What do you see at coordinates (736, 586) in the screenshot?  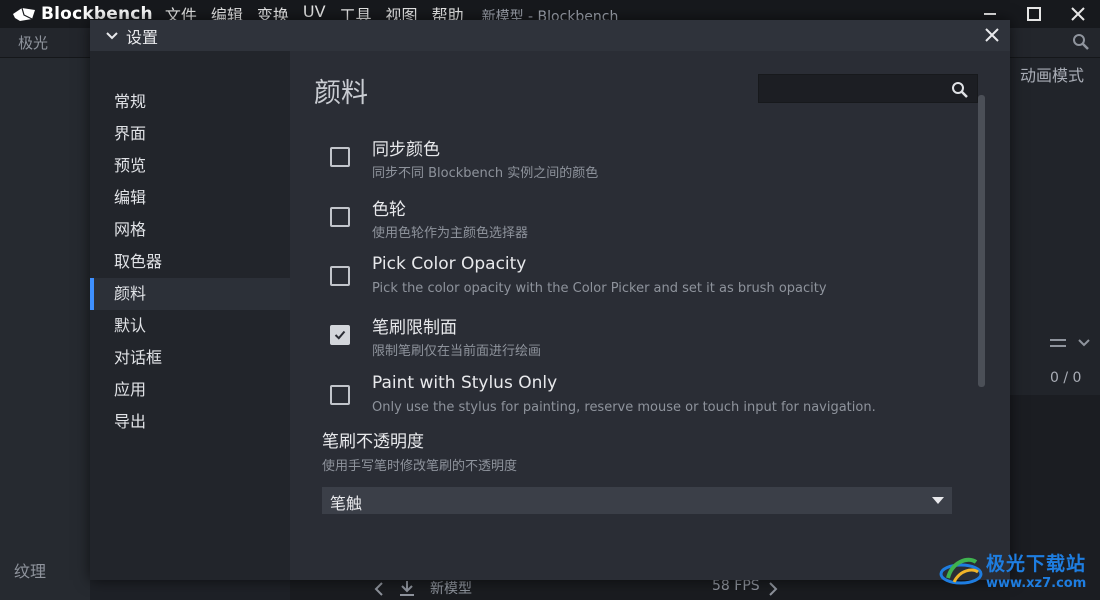 I see `status-fps: 58 FPS` at bounding box center [736, 586].